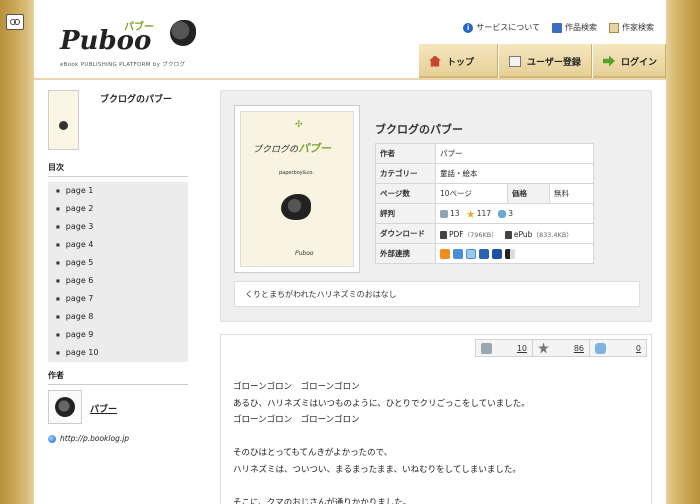 This screenshot has height=504, width=700. I want to click on main-nav: トップ ユーザー登録 ログイン, so click(542, 61).